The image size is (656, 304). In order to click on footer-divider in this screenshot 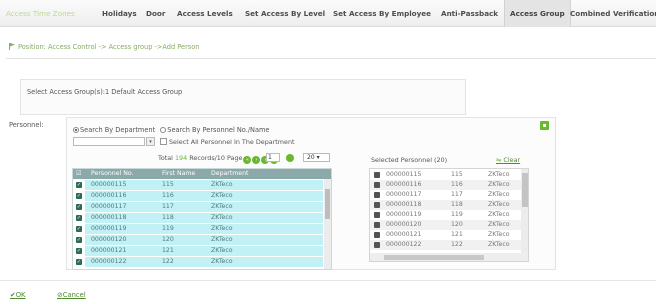, I will do `click(328, 280)`.